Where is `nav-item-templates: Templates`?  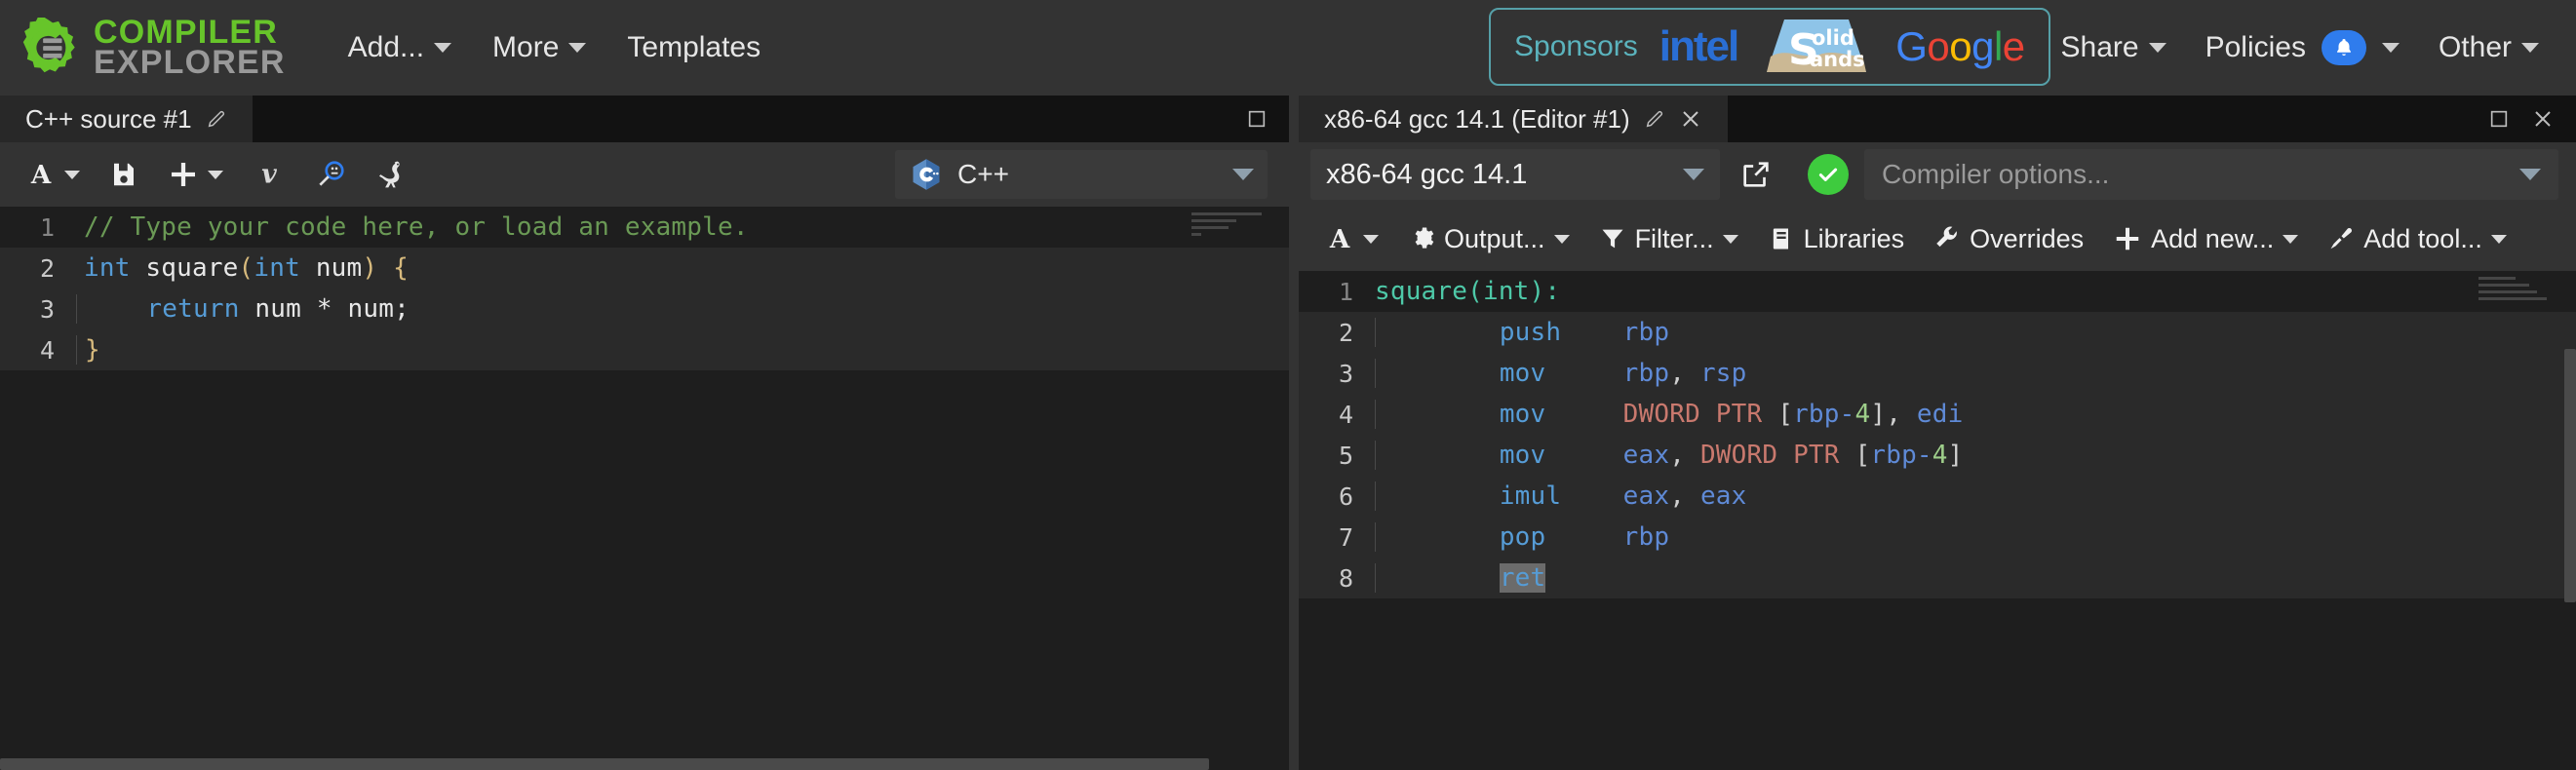
nav-item-templates: Templates is located at coordinates (693, 47).